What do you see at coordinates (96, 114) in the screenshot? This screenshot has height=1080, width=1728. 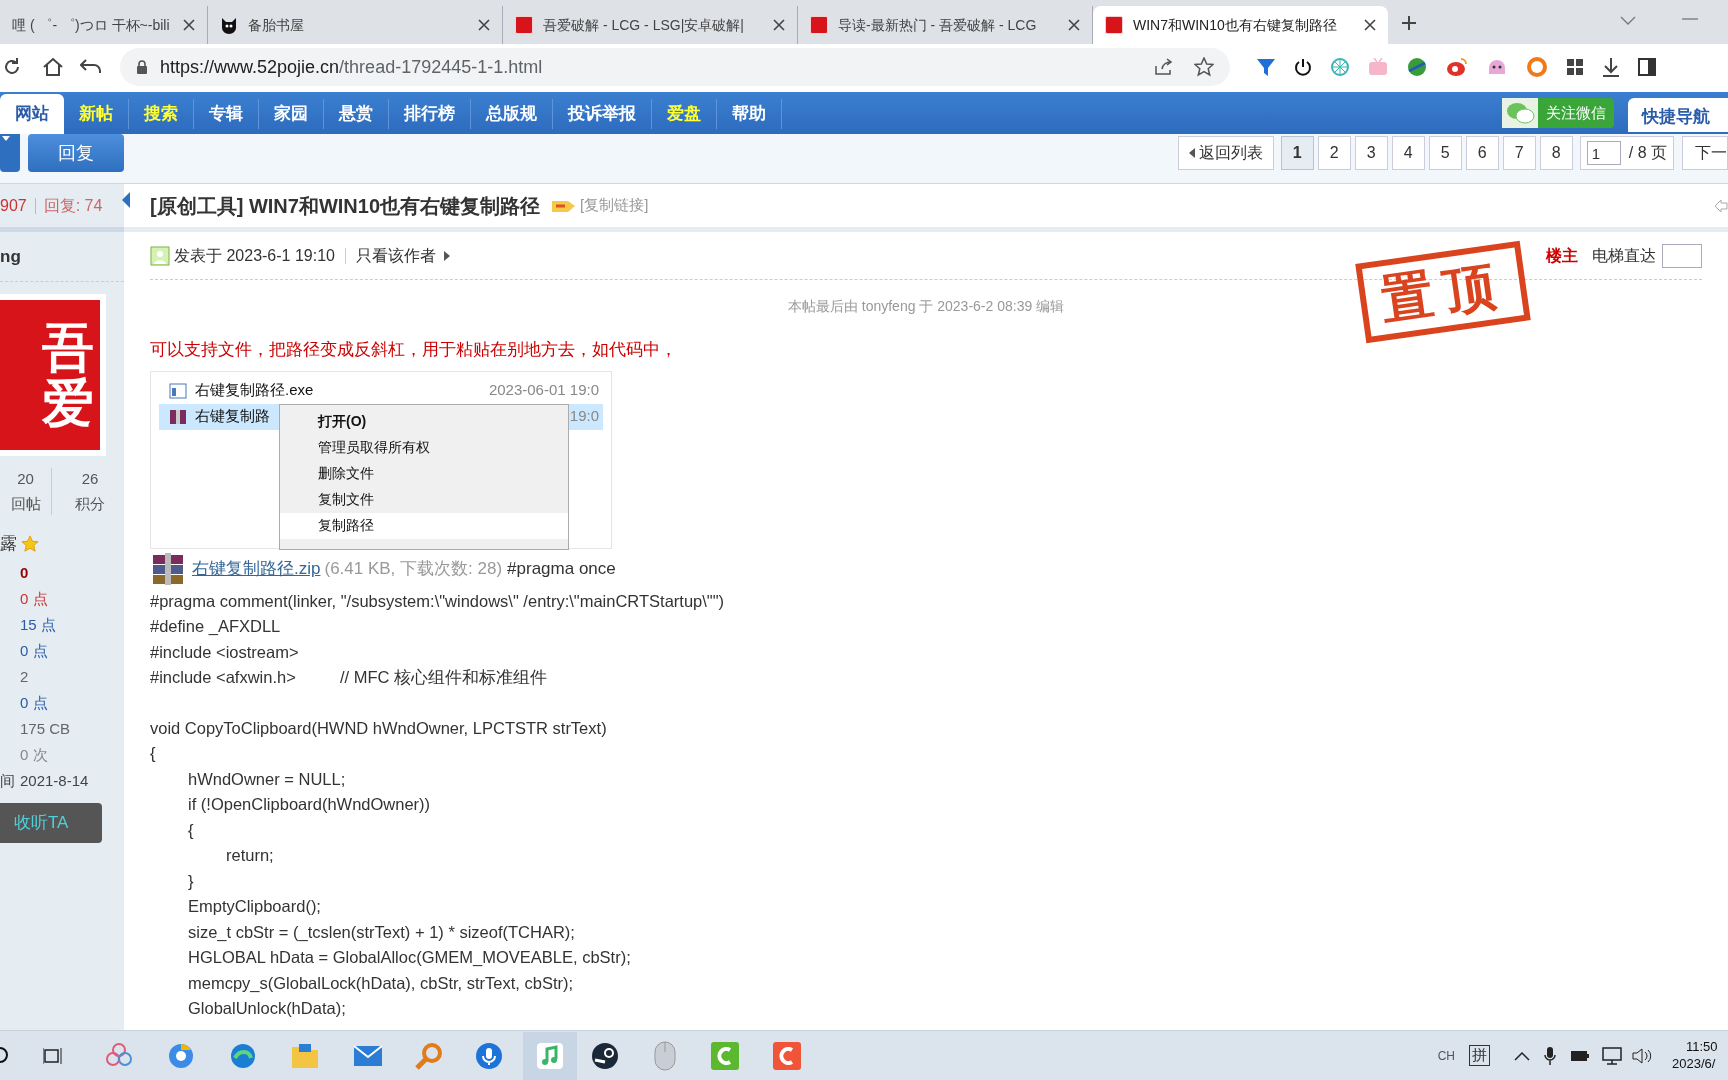 I see `nav-item: 新帖` at bounding box center [96, 114].